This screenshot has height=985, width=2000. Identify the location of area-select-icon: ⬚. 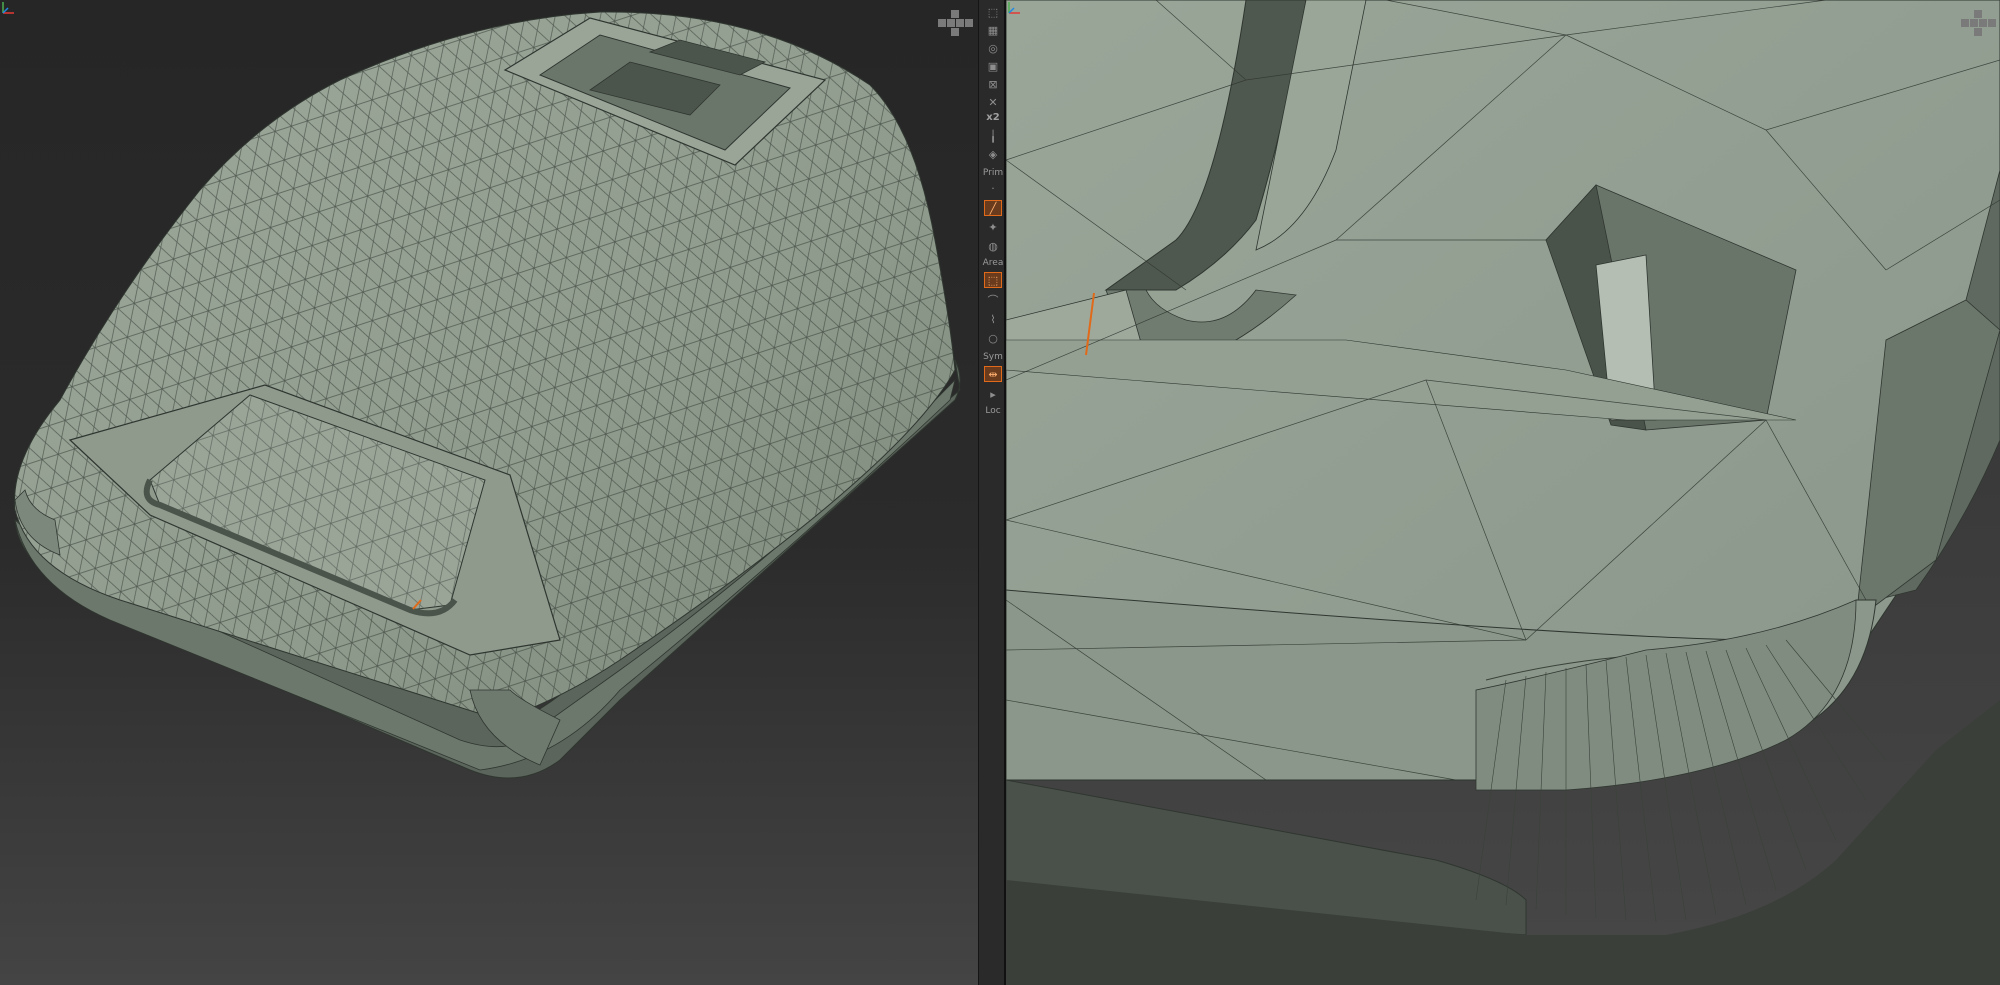
(993, 280).